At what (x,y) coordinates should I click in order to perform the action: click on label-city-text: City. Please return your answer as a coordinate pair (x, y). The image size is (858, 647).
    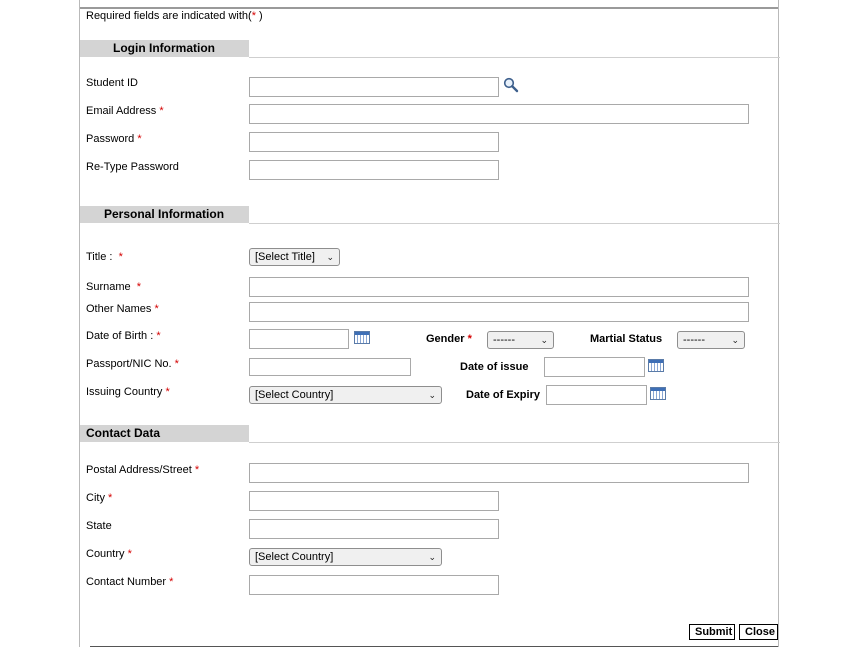
    Looking at the image, I should click on (95, 498).